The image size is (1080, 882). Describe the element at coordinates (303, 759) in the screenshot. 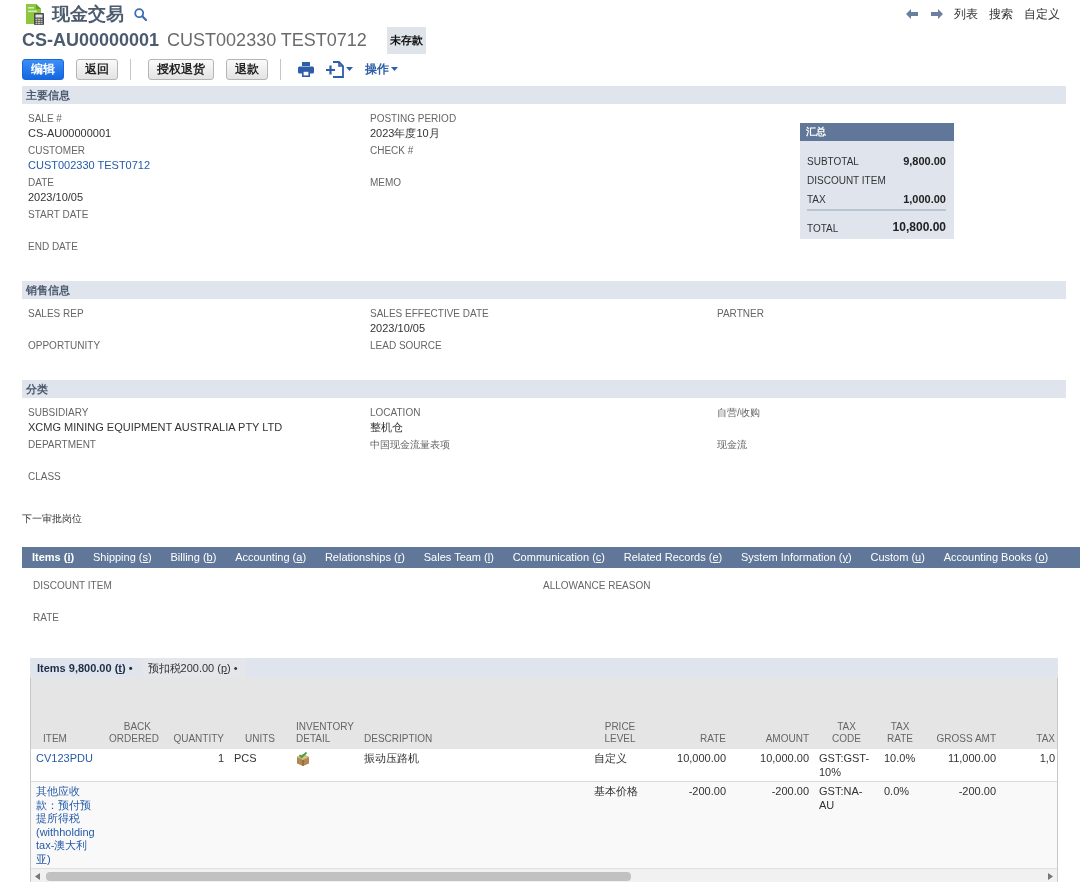

I see `box-icon` at that location.